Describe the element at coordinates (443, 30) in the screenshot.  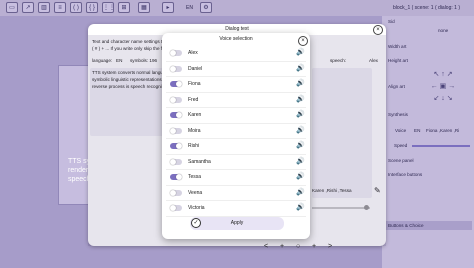
I see `panel-none-value: none` at that location.